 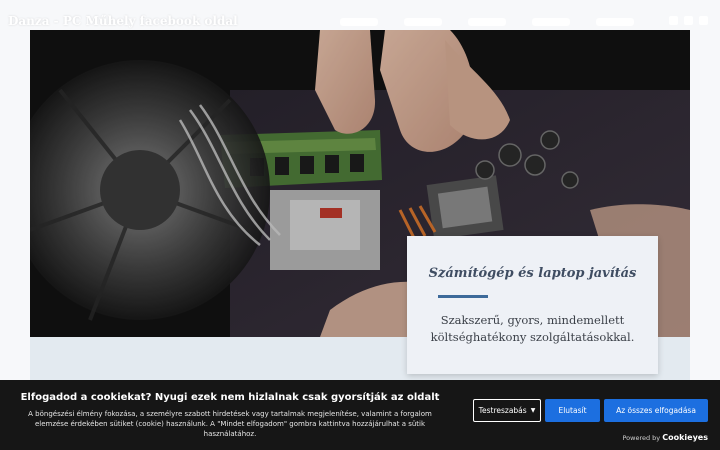 I want to click on email-icon, so click(x=688, y=20).